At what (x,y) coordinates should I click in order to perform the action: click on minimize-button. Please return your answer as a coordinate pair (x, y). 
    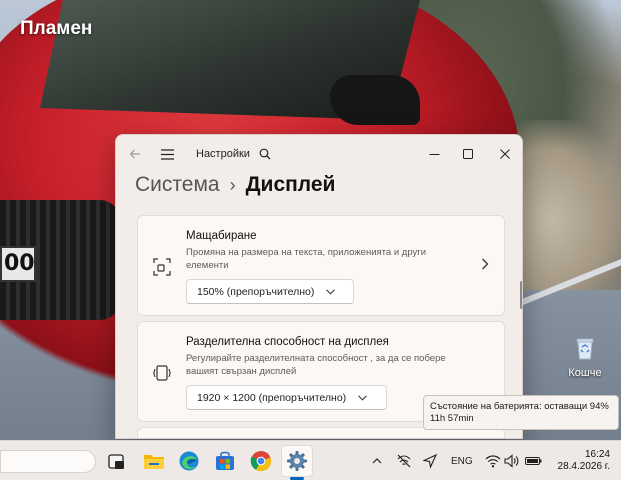
    Looking at the image, I should click on (434, 154).